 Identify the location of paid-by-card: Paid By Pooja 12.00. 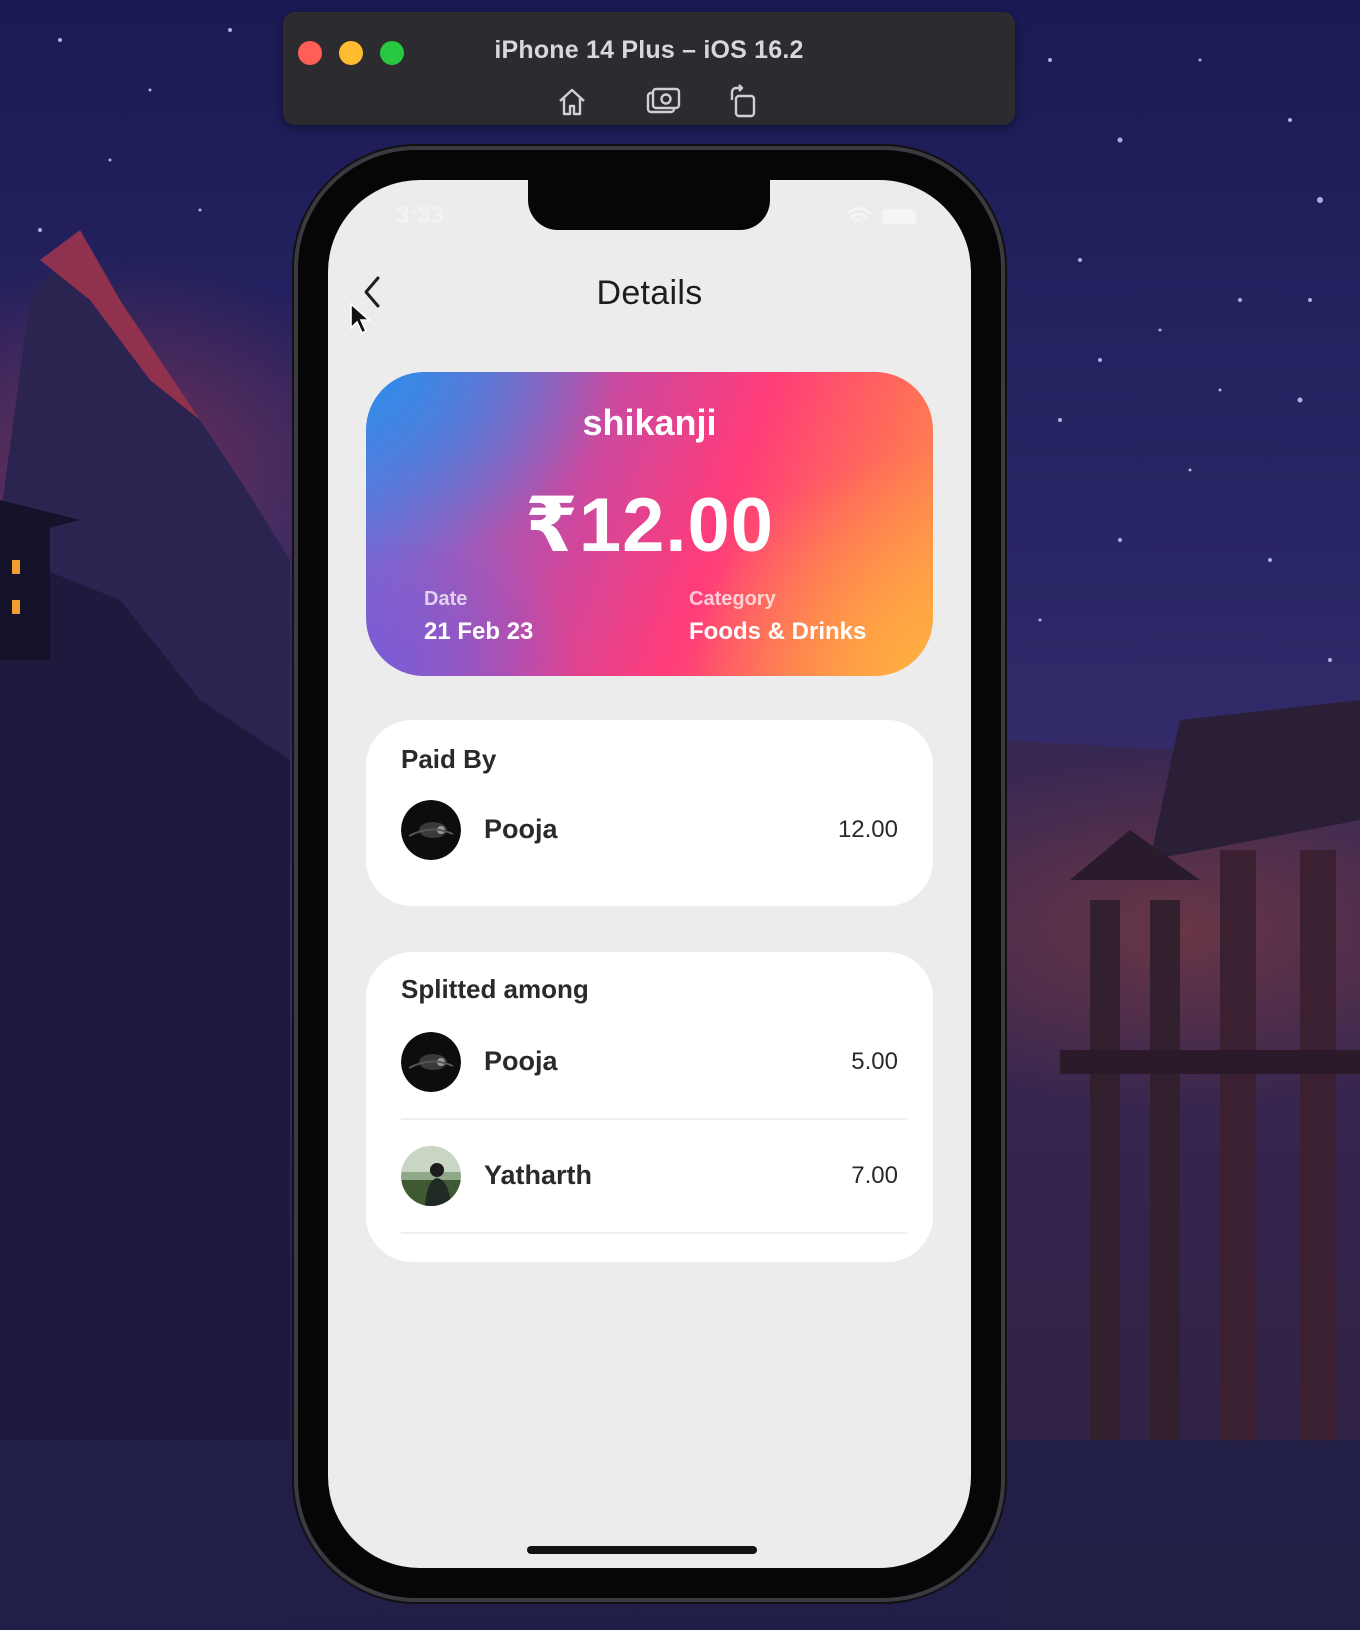
(649, 813).